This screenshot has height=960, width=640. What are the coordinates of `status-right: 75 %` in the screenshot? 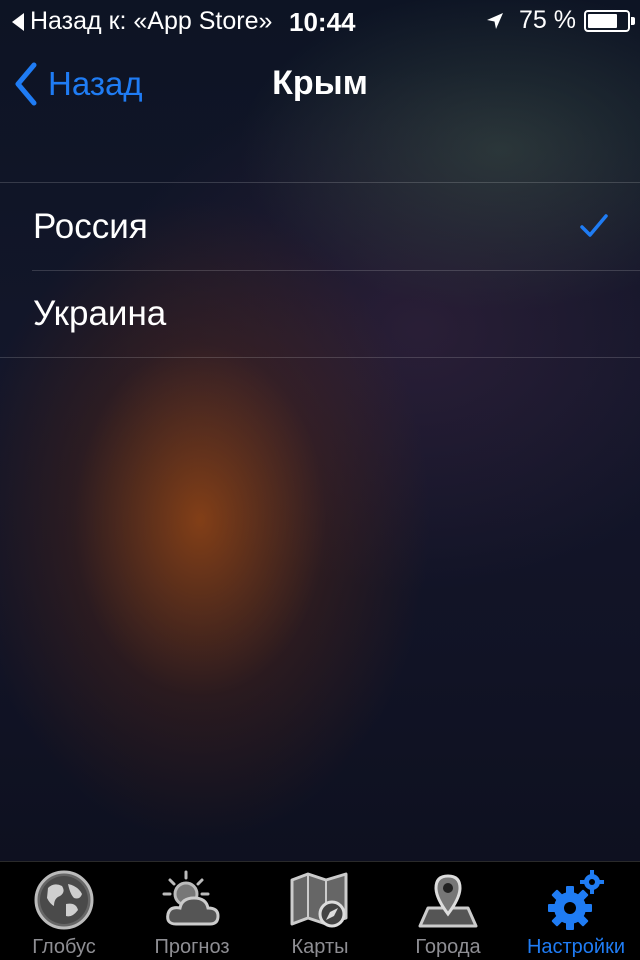 It's located at (560, 20).